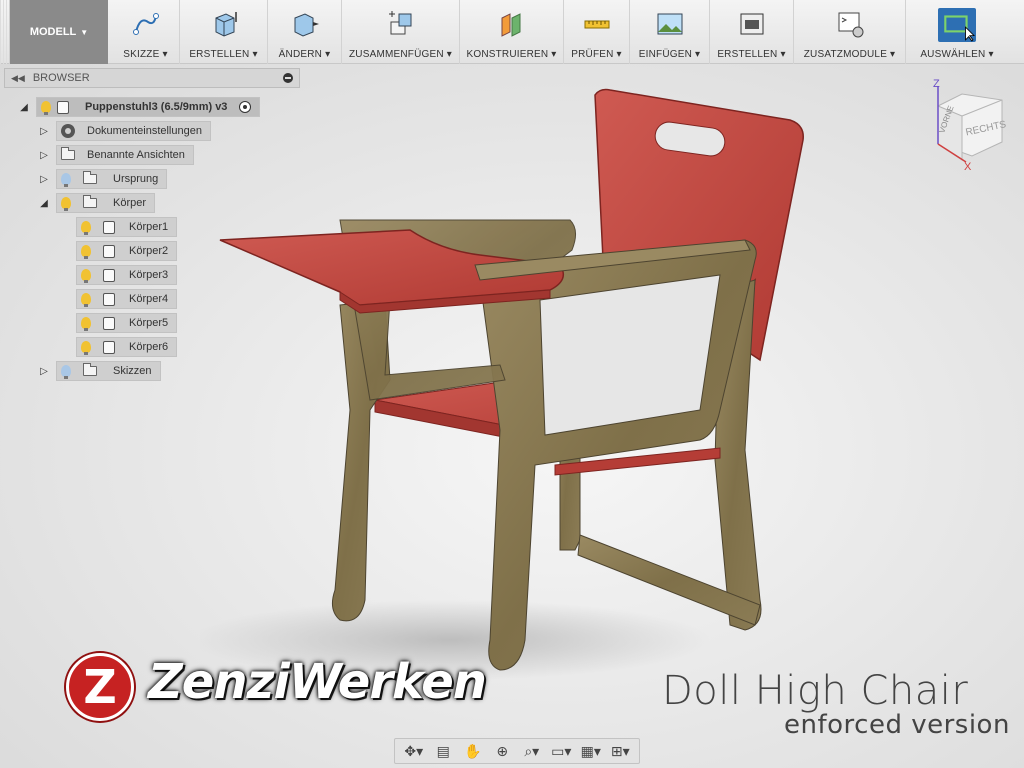 The width and height of the screenshot is (1024, 768). What do you see at coordinates (127, 275) in the screenshot?
I see `tree-item-body: Körper3` at bounding box center [127, 275].